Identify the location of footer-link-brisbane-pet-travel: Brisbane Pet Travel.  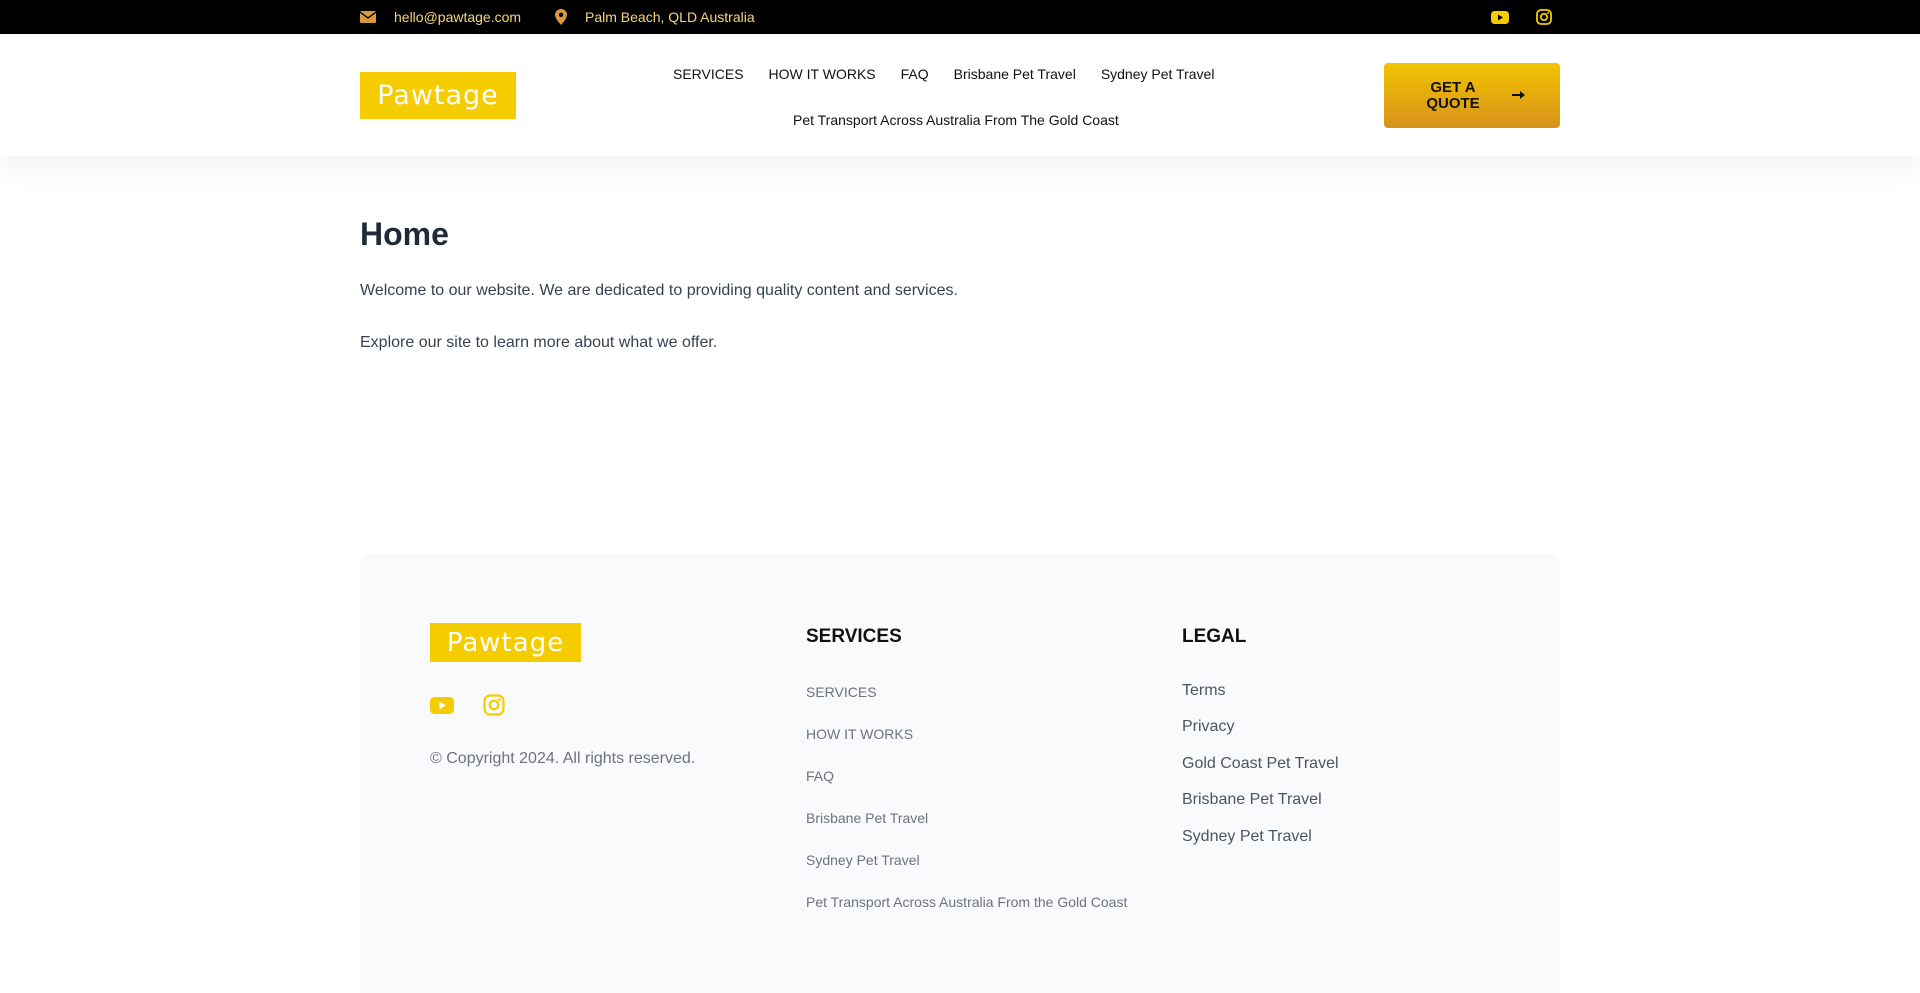
(867, 818).